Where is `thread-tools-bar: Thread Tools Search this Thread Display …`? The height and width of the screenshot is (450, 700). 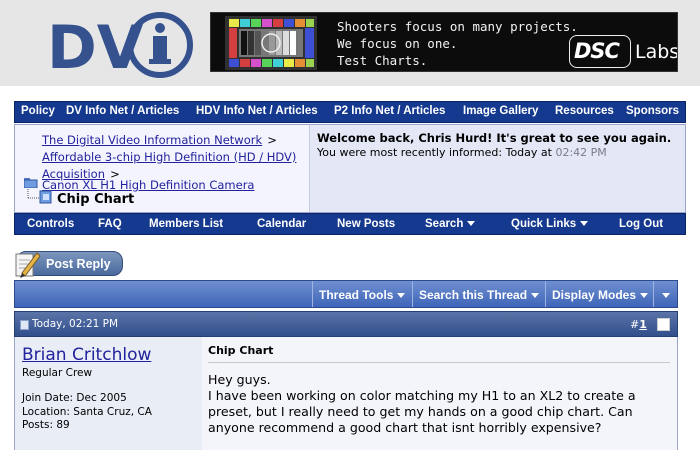
thread-tools-bar: Thread Tools Search this Thread Display … is located at coordinates (346, 294).